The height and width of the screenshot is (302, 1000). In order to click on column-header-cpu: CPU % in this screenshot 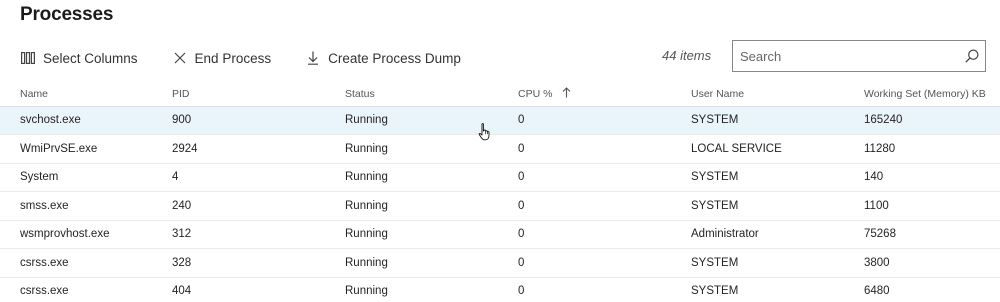, I will do `click(584, 95)`.